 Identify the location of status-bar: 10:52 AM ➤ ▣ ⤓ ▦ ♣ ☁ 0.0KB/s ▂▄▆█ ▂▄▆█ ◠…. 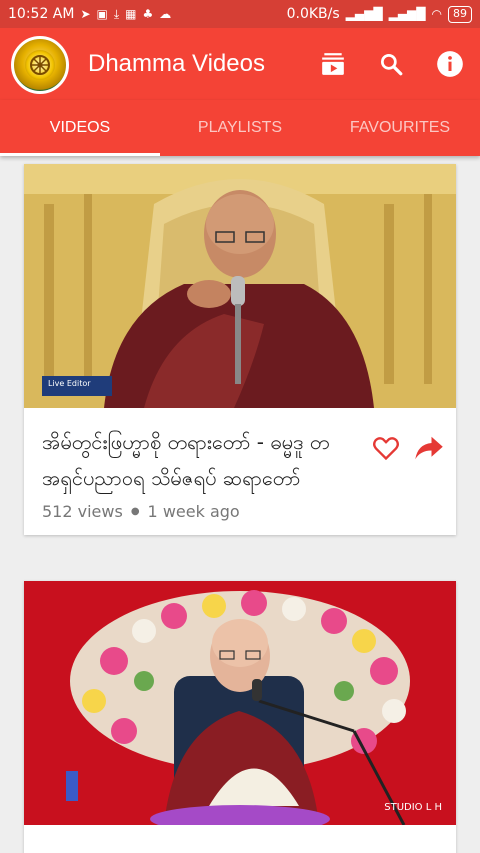
(240, 14).